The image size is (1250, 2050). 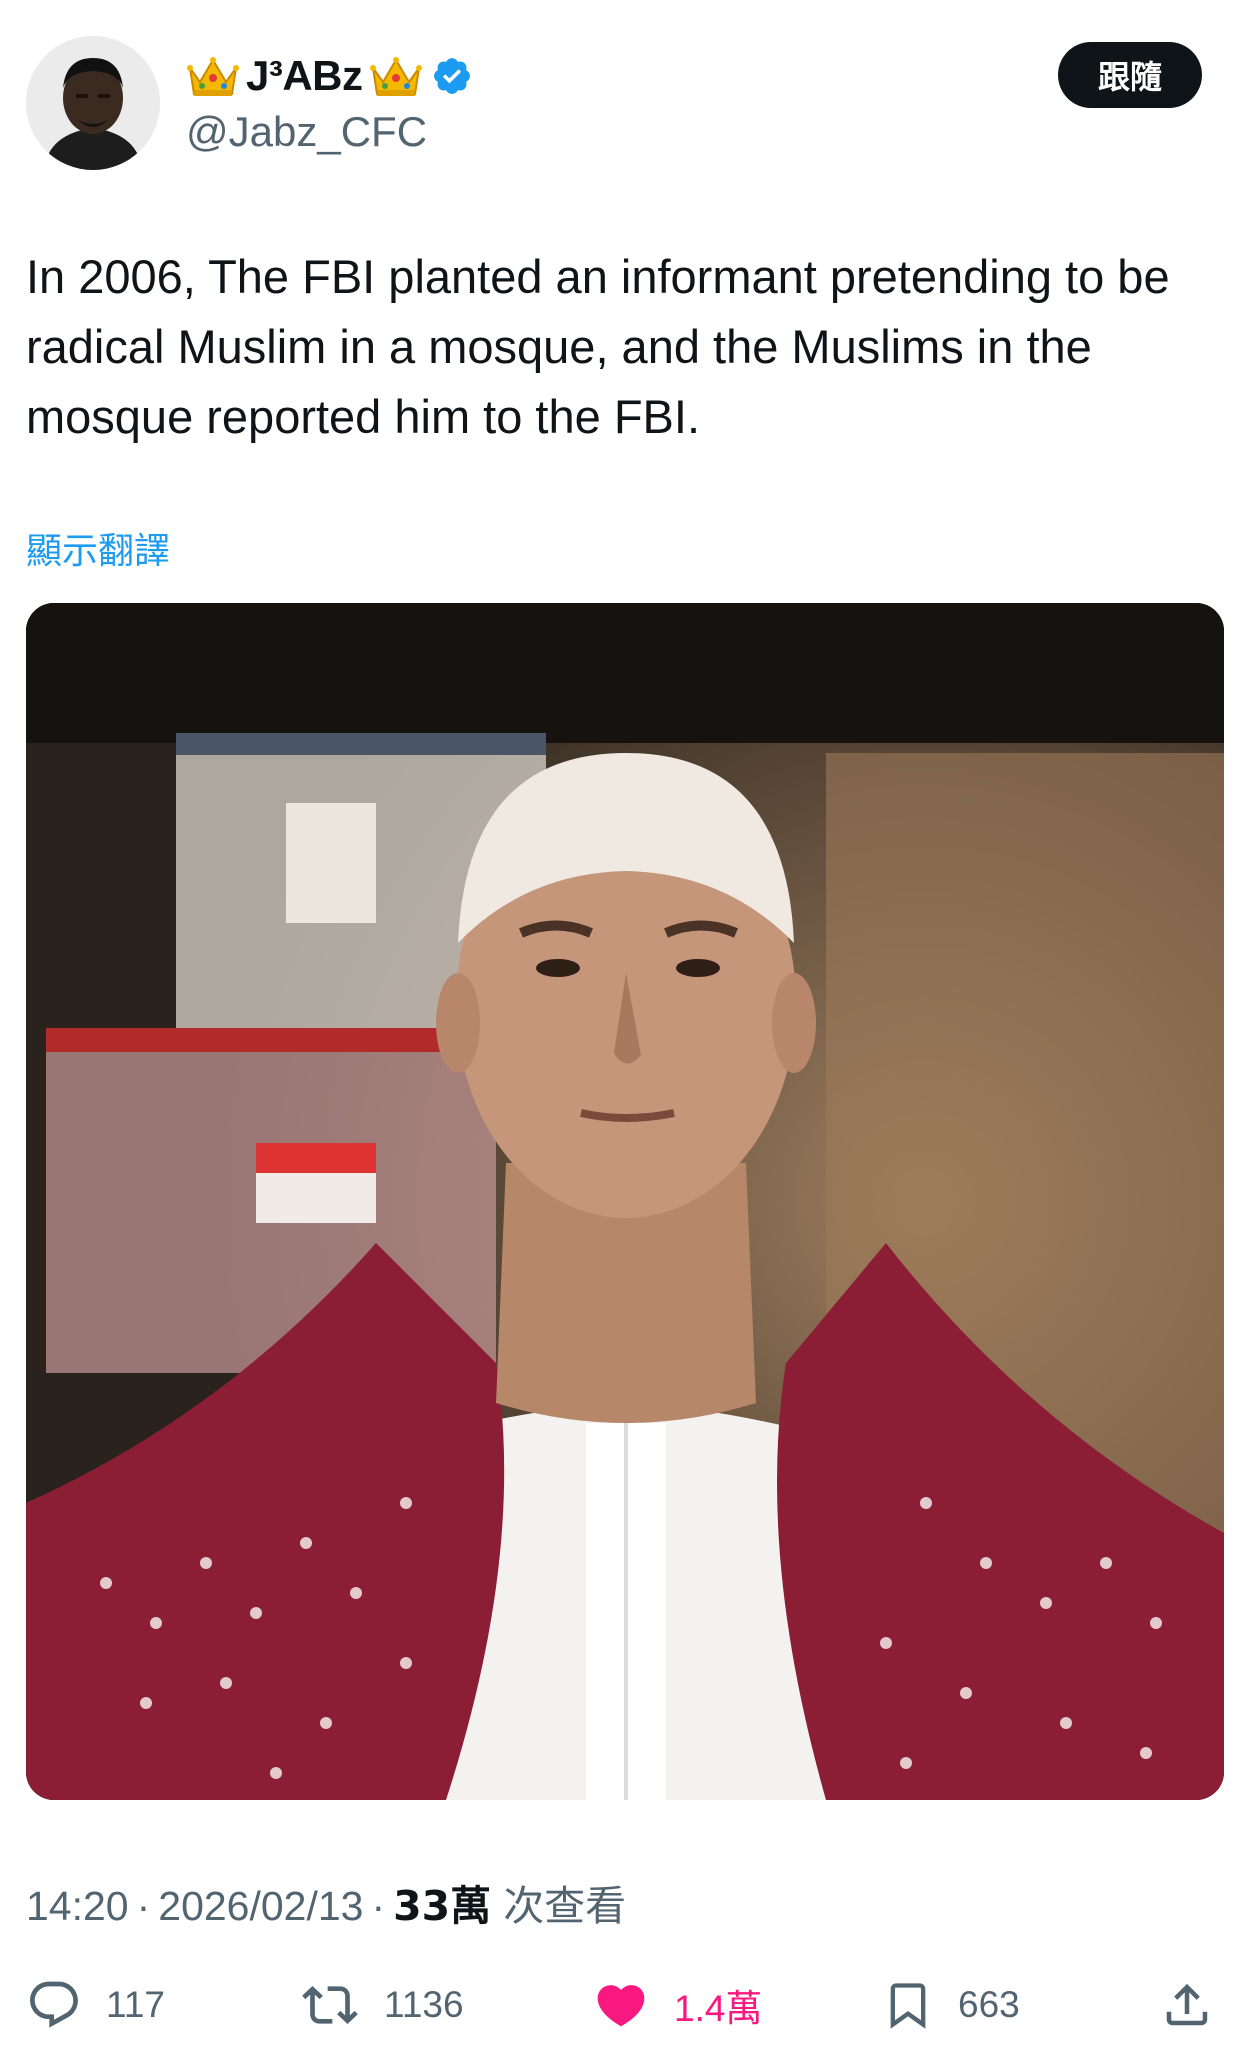 I want to click on tweet-time: 14:20, so click(x=77, y=1906).